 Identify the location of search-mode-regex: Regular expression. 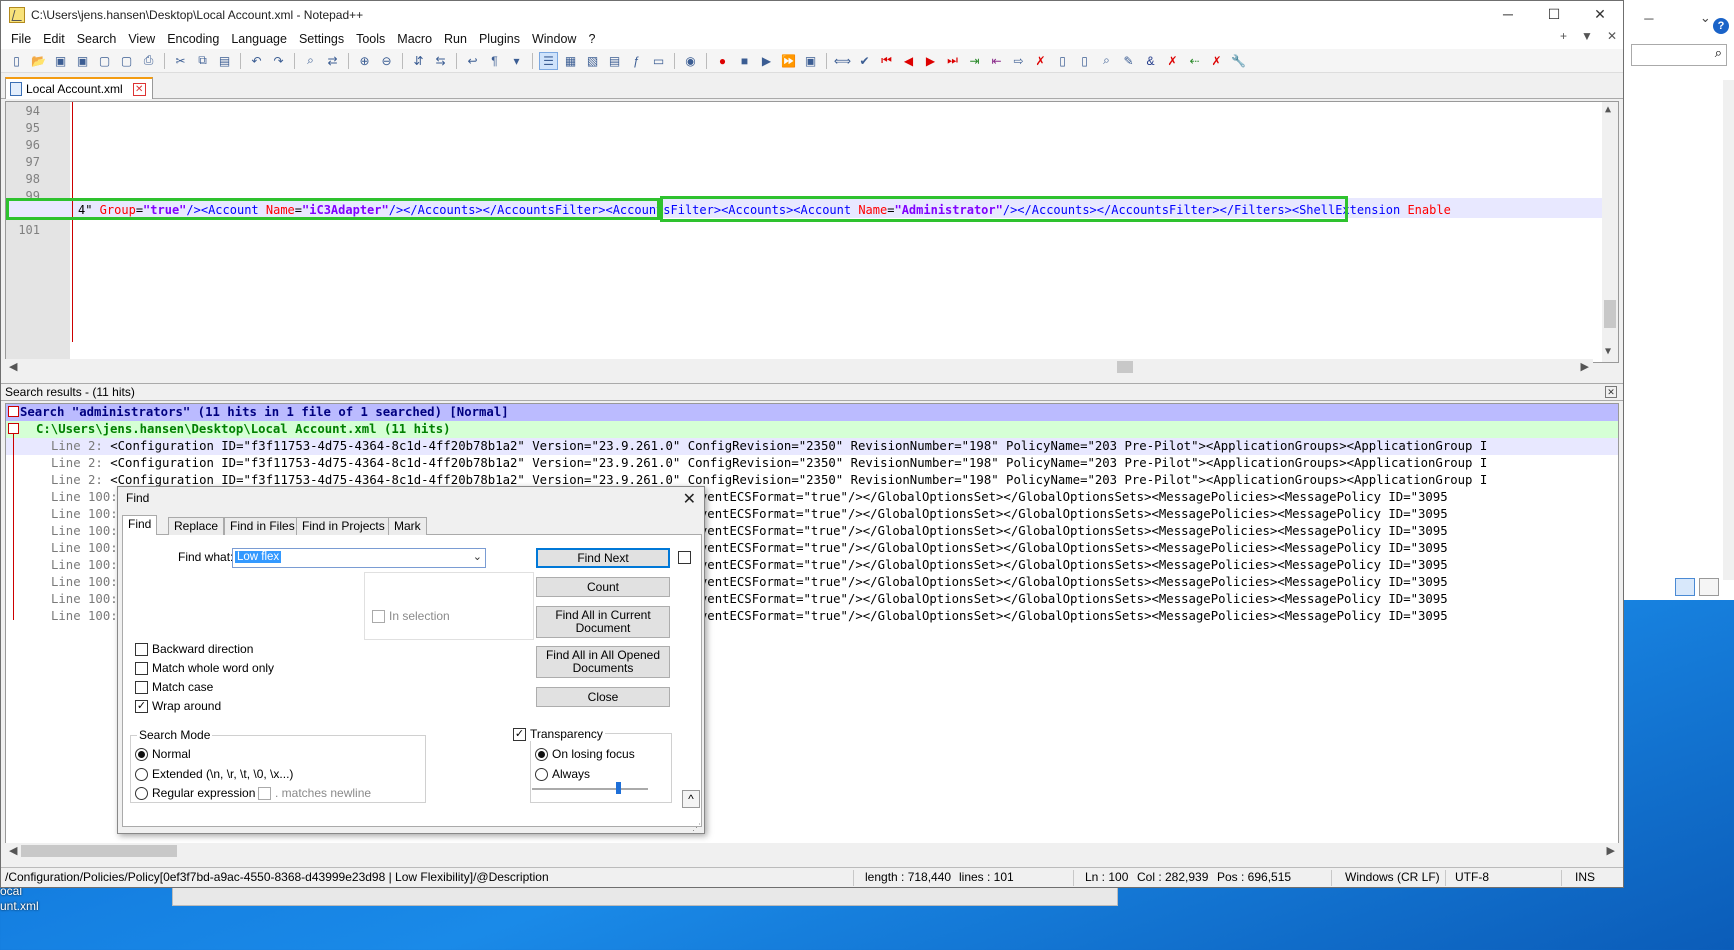
(195, 793).